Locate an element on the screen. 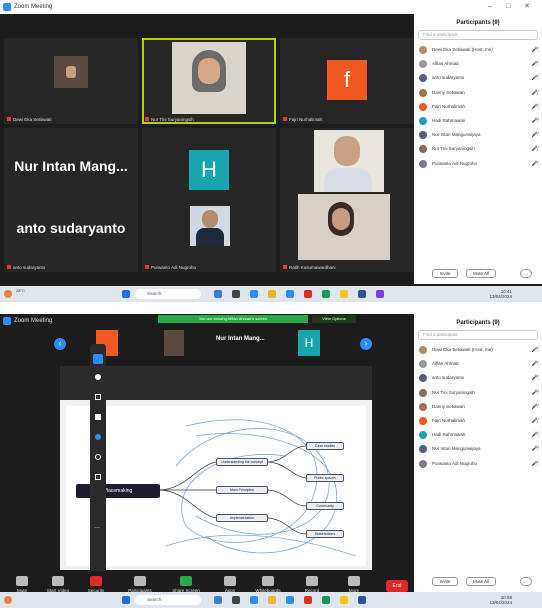  avatar is located at coordinates (423, 78).